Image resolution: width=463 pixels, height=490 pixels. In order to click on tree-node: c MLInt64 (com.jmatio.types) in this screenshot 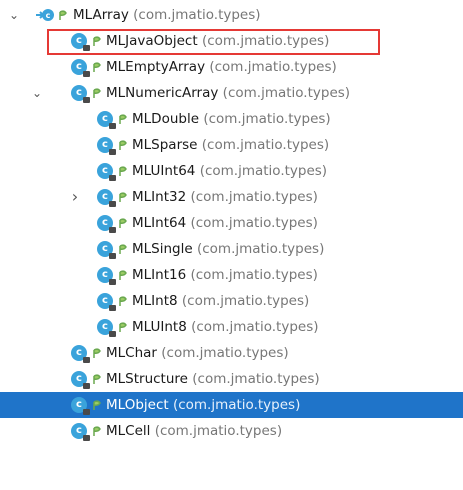, I will do `click(231, 223)`.